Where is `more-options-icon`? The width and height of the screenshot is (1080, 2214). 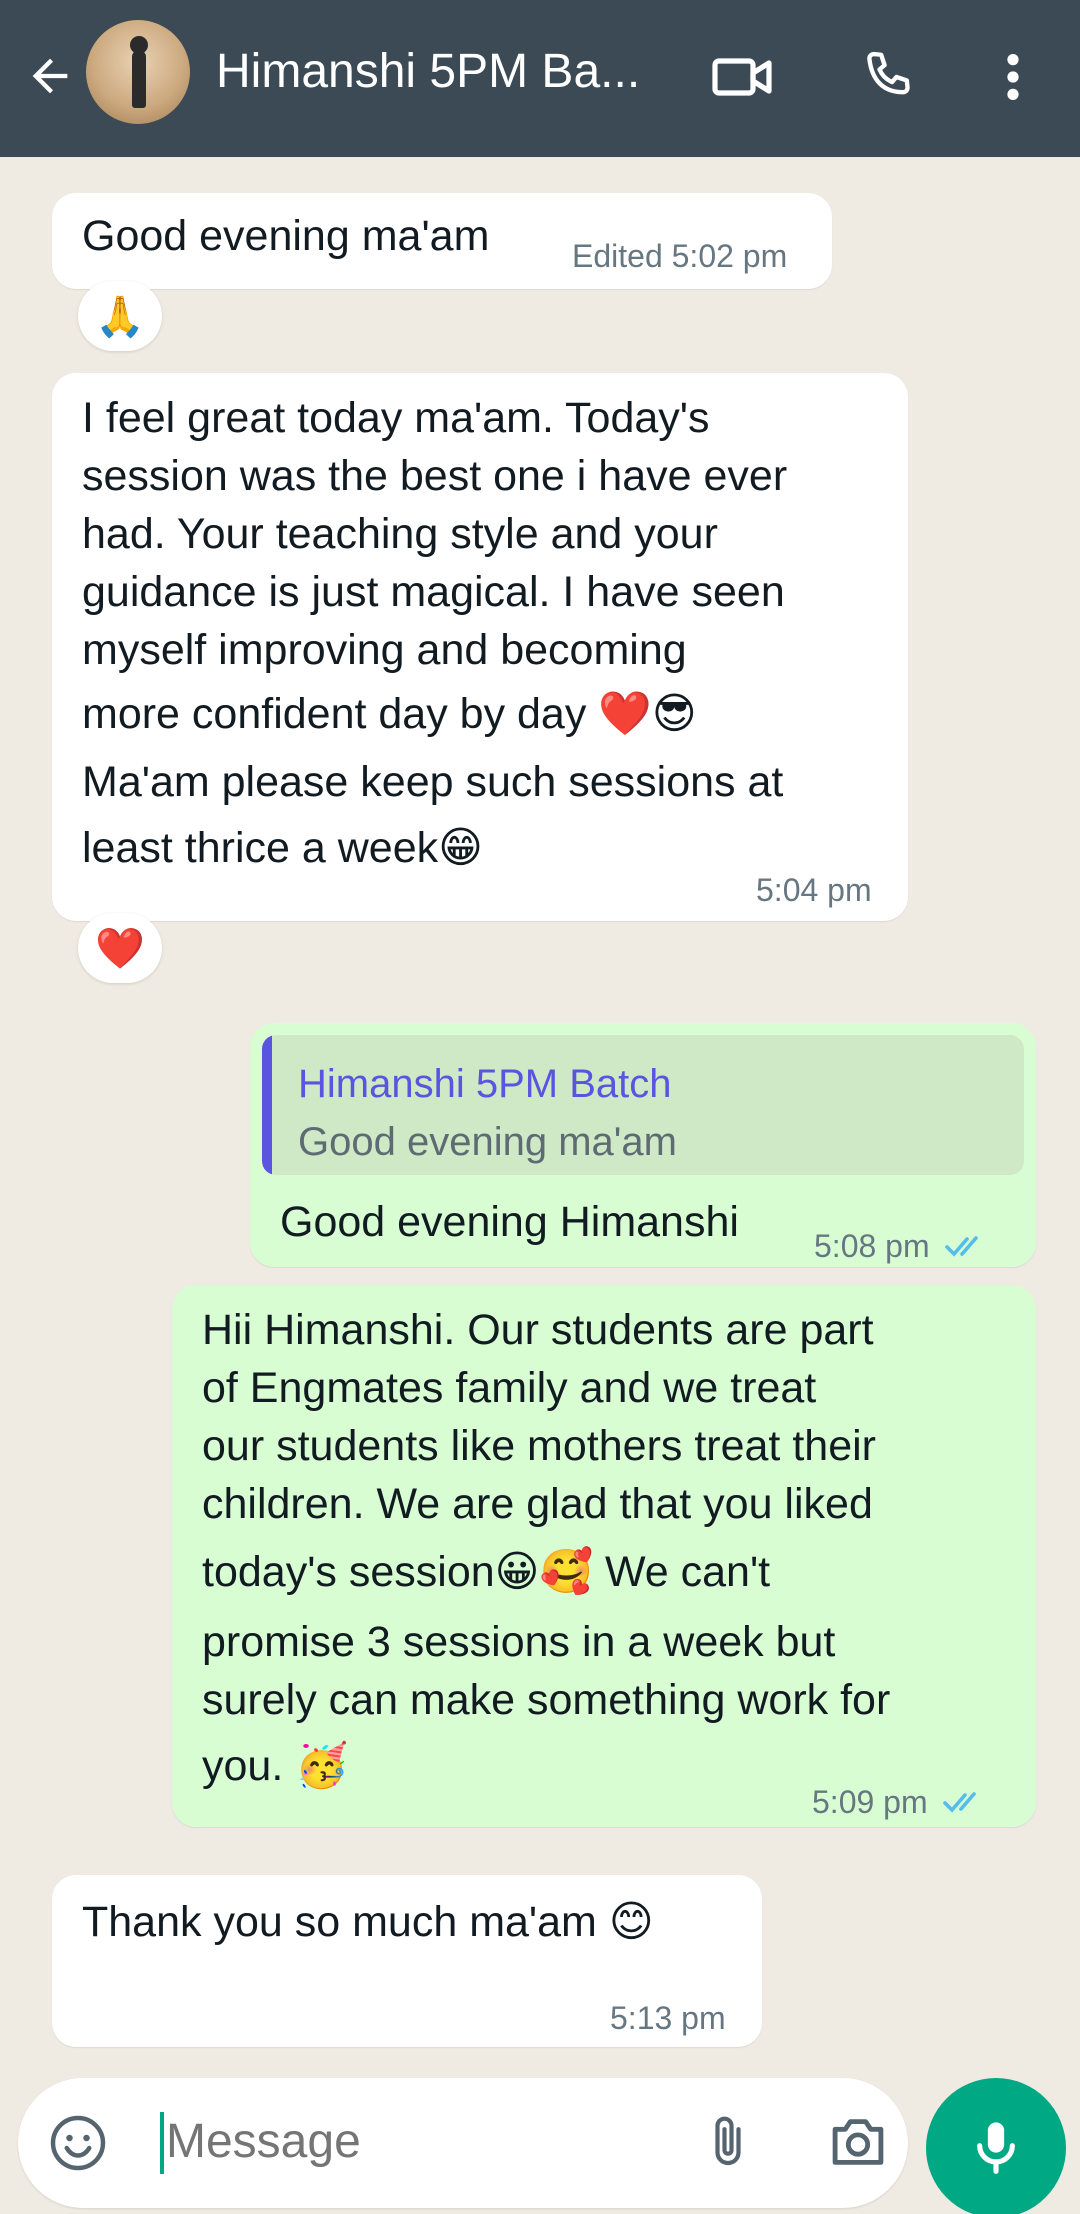 more-options-icon is located at coordinates (1013, 77).